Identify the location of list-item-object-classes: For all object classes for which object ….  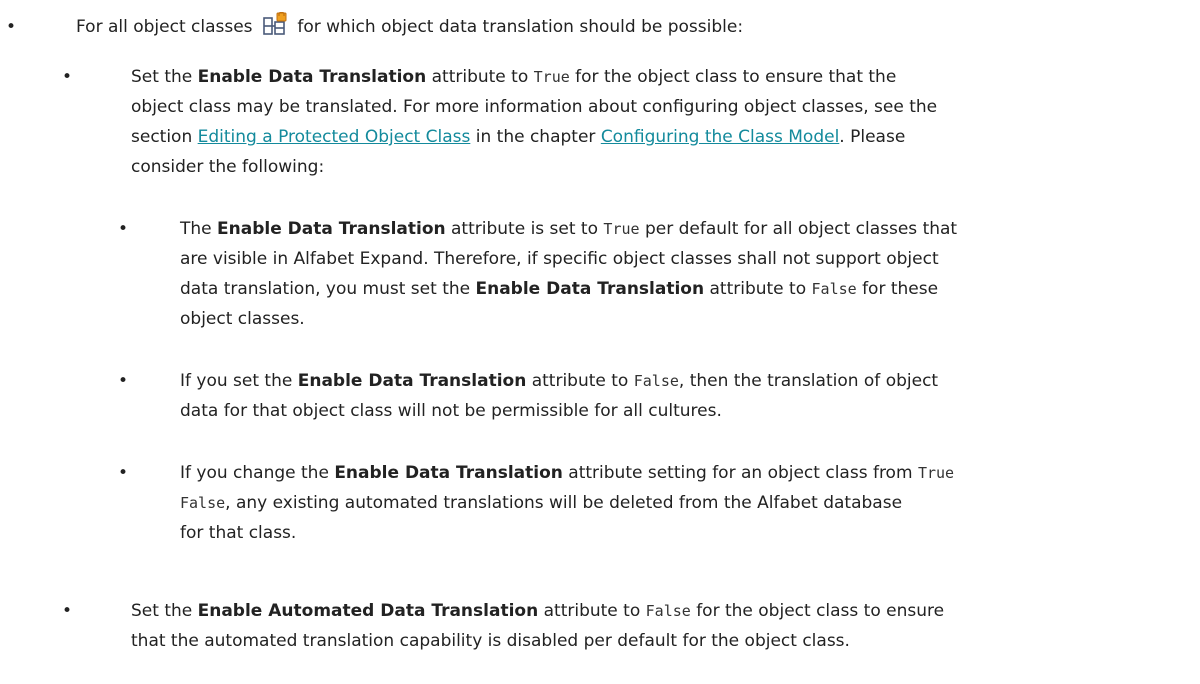
(409, 27).